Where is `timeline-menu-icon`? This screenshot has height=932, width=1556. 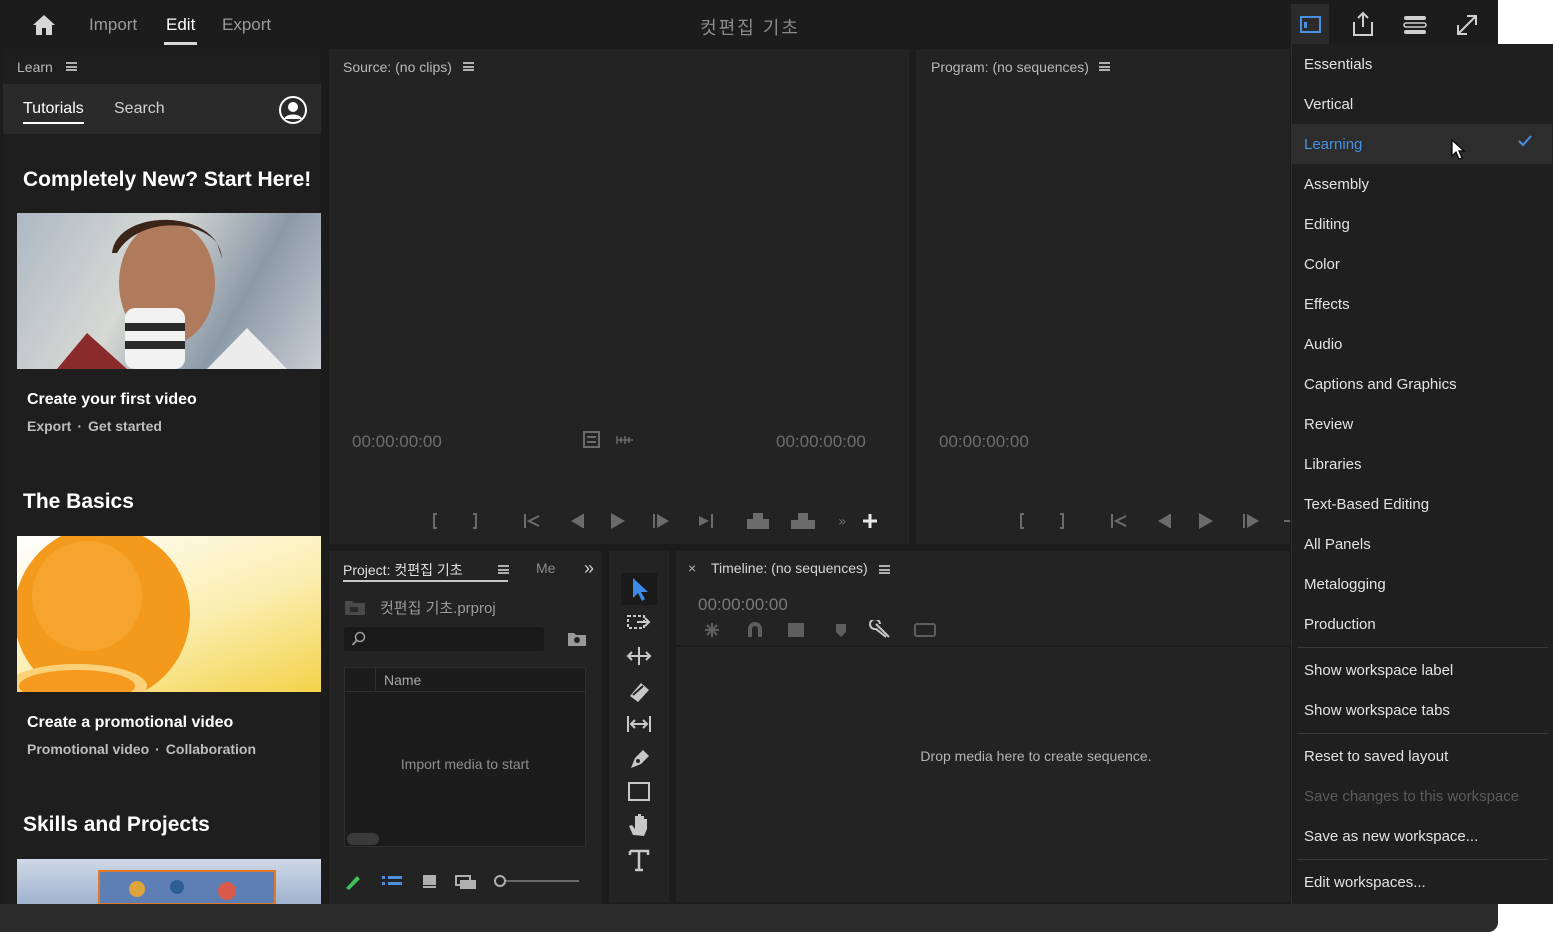 timeline-menu-icon is located at coordinates (884, 569).